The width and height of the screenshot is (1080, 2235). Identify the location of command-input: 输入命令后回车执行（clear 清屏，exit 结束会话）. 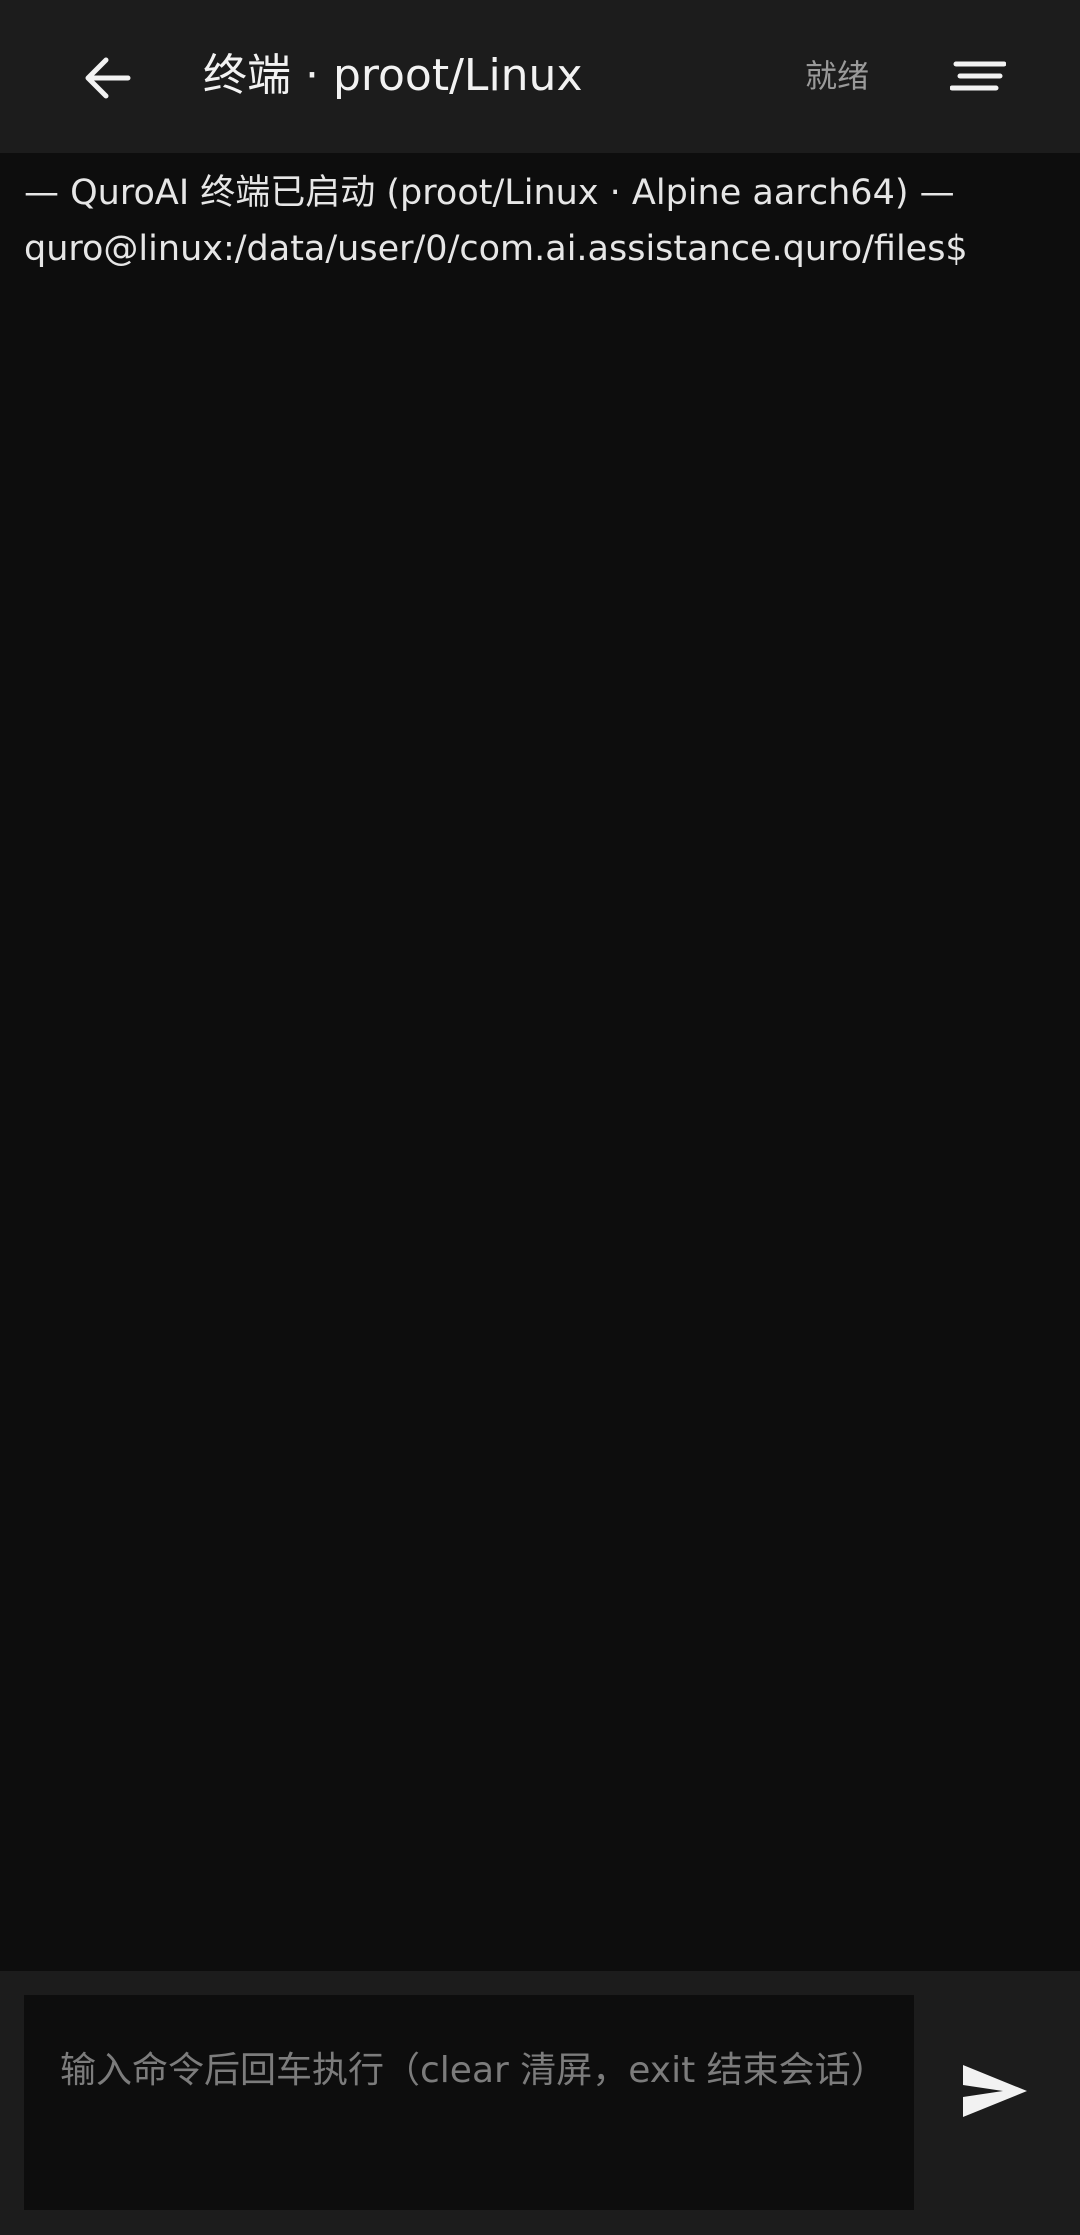
(469, 2102).